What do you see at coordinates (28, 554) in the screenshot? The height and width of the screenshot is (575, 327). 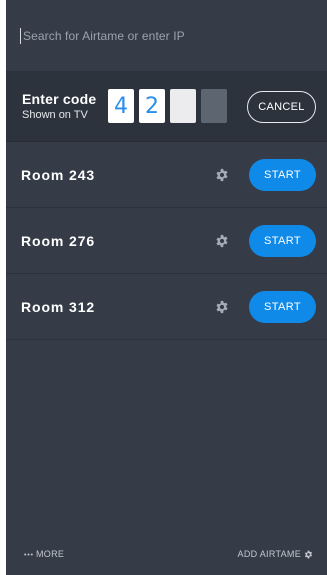 I see `ellipsis-icon` at bounding box center [28, 554].